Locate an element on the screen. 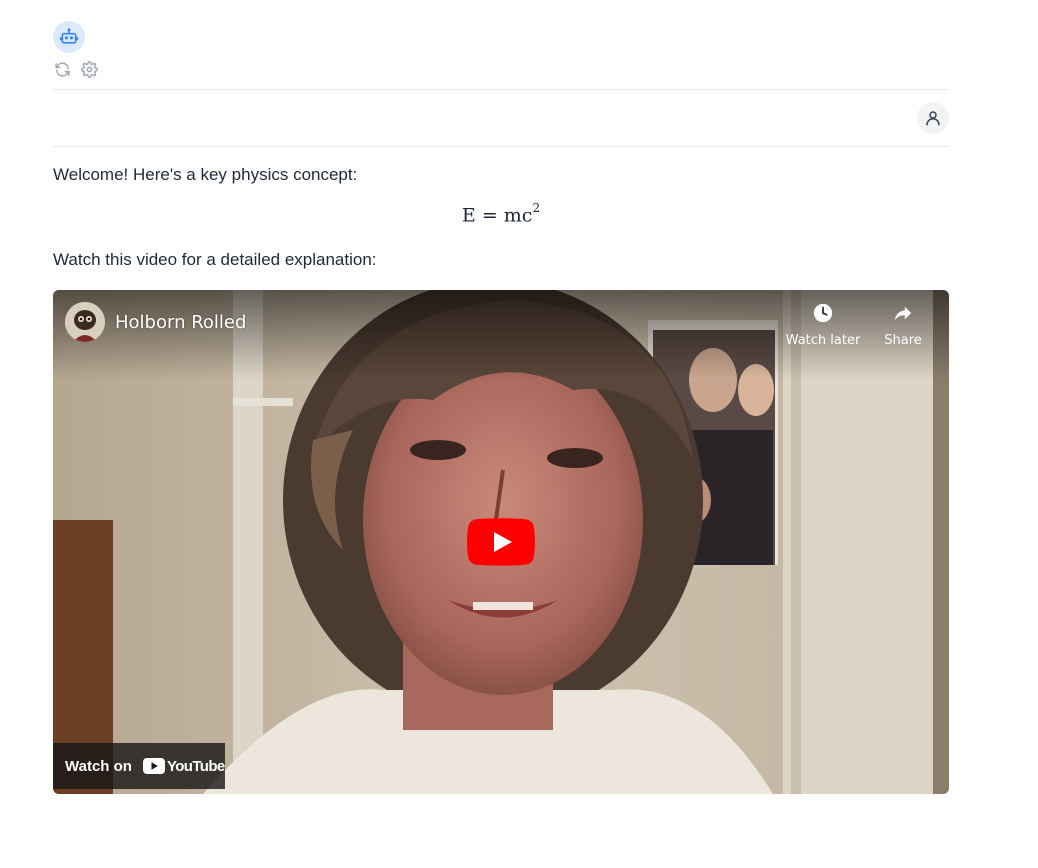  robot-icon is located at coordinates (69, 36).